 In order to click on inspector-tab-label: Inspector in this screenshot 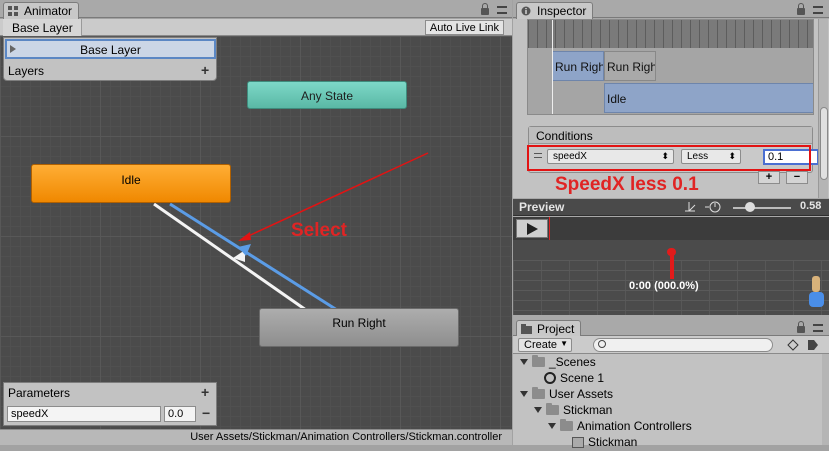, I will do `click(562, 11)`.